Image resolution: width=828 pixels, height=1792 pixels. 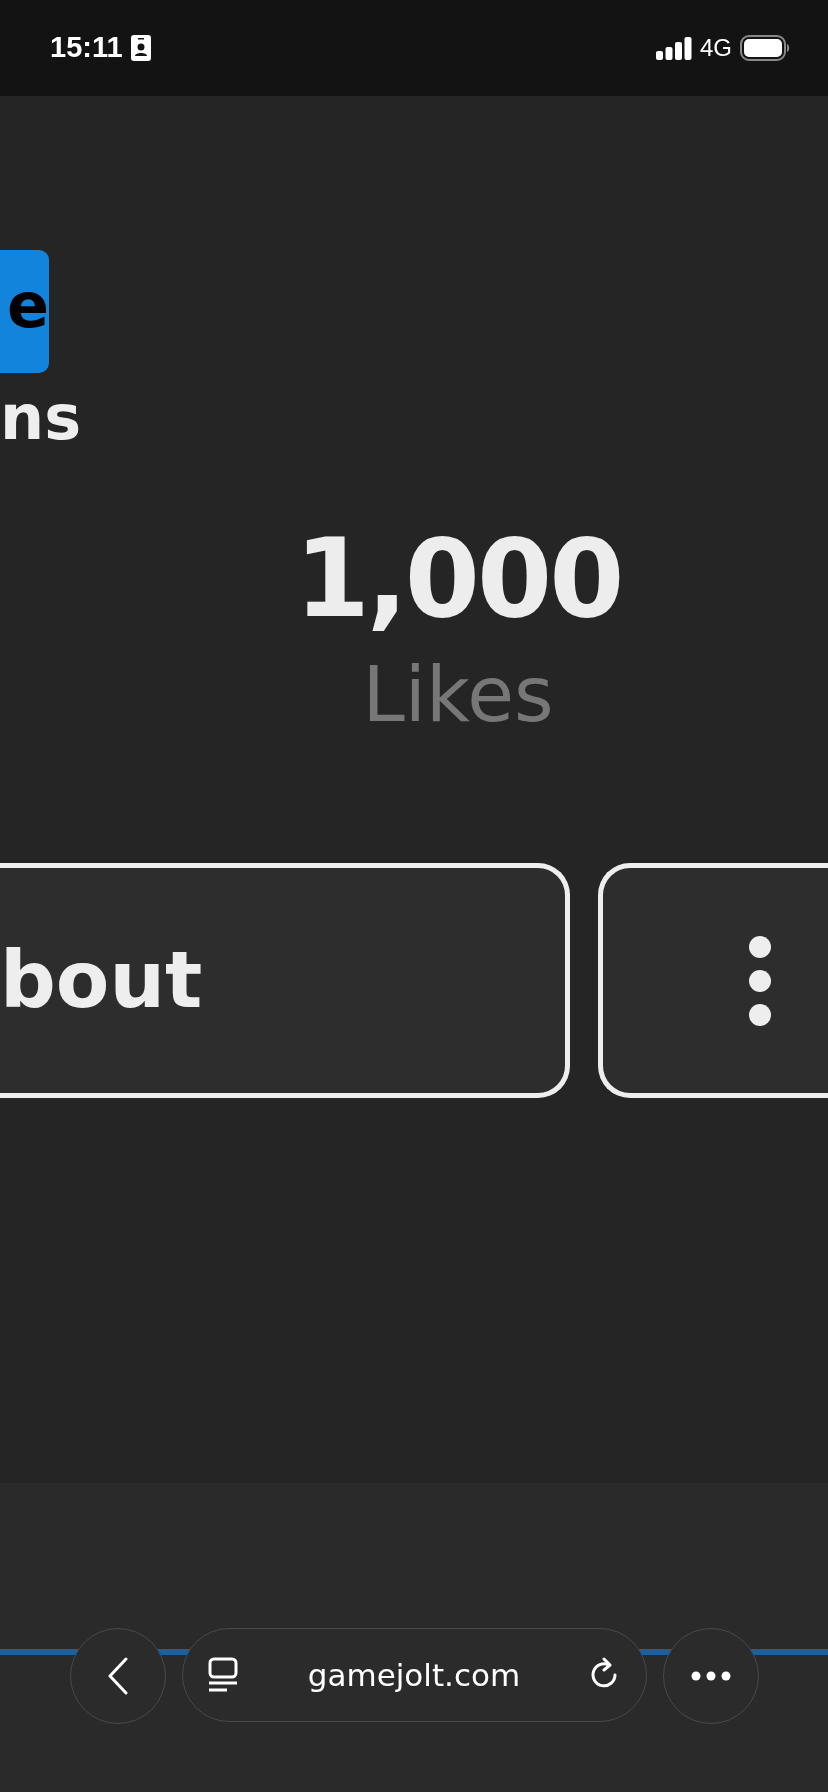 What do you see at coordinates (41, 418) in the screenshot?
I see `section-heading: ns` at bounding box center [41, 418].